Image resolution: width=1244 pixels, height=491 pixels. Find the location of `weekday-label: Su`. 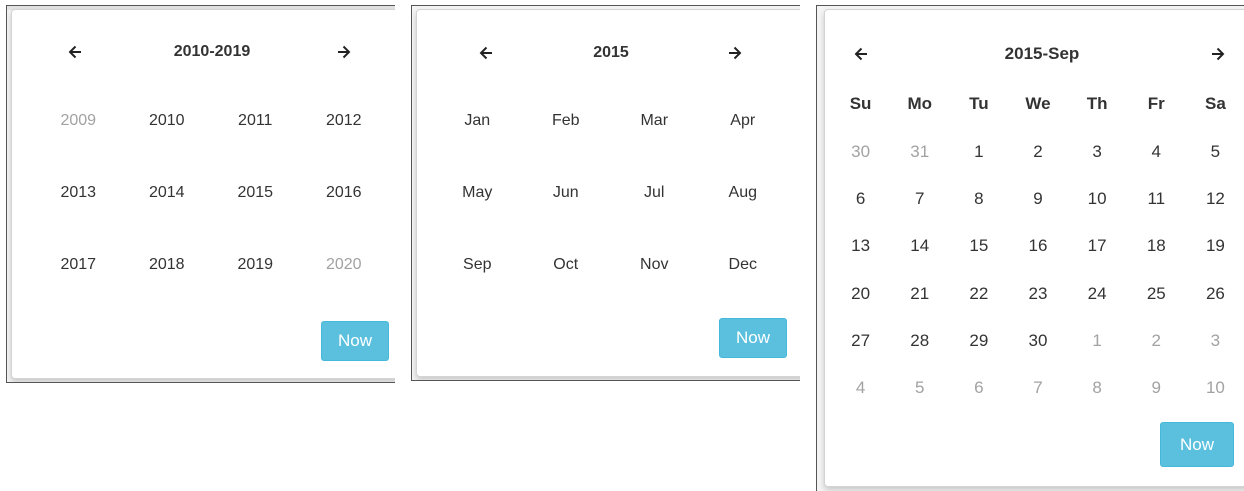

weekday-label: Su is located at coordinates (860, 103).